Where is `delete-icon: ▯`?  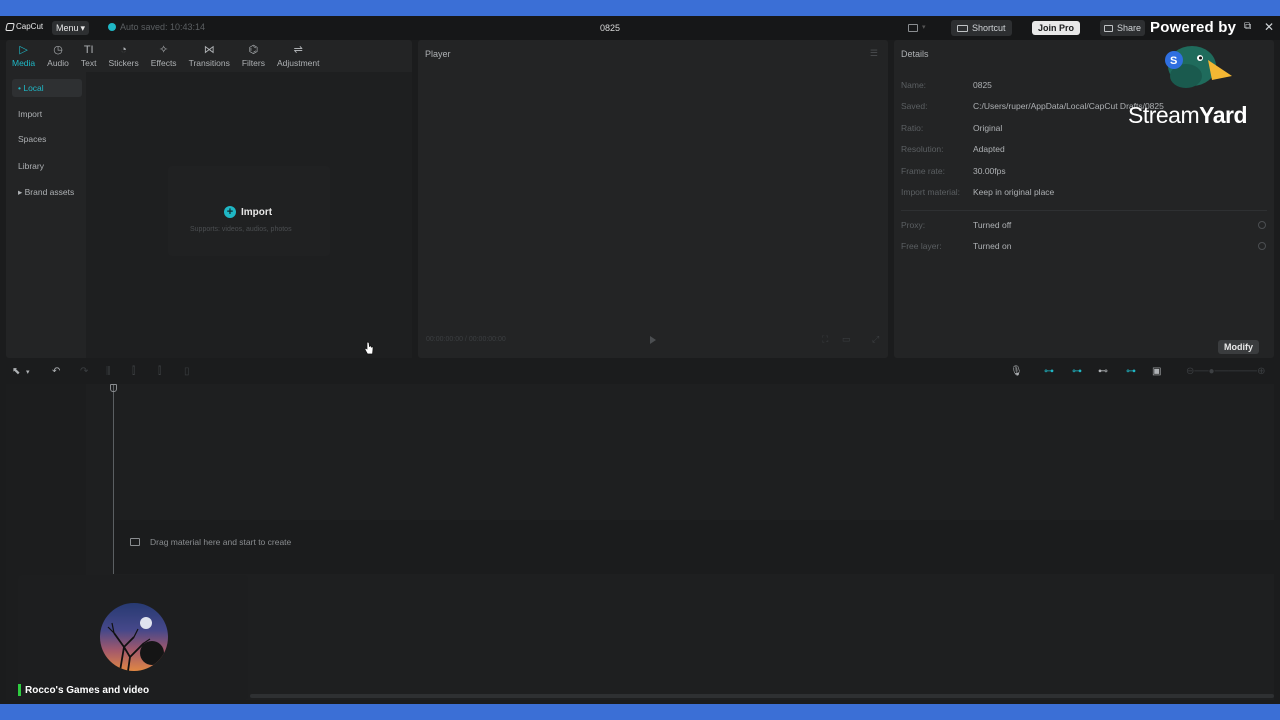
delete-icon: ▯ is located at coordinates (187, 371).